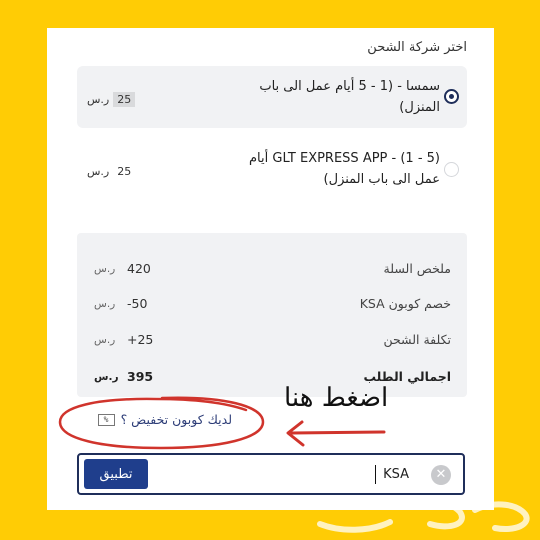 Image resolution: width=540 pixels, height=540 pixels. Describe the element at coordinates (272, 342) in the screenshot. I see `summary-row-shipping: تكلفة الشحن +25 ر.س` at that location.